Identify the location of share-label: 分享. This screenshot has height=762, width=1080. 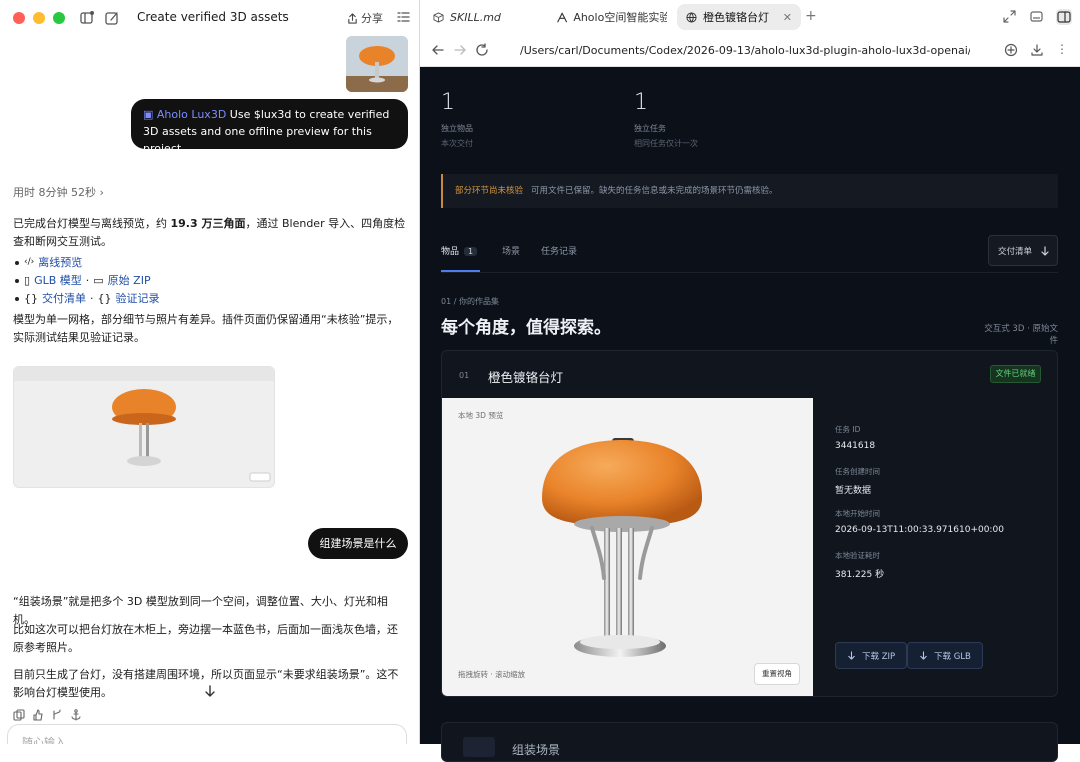
(372, 18).